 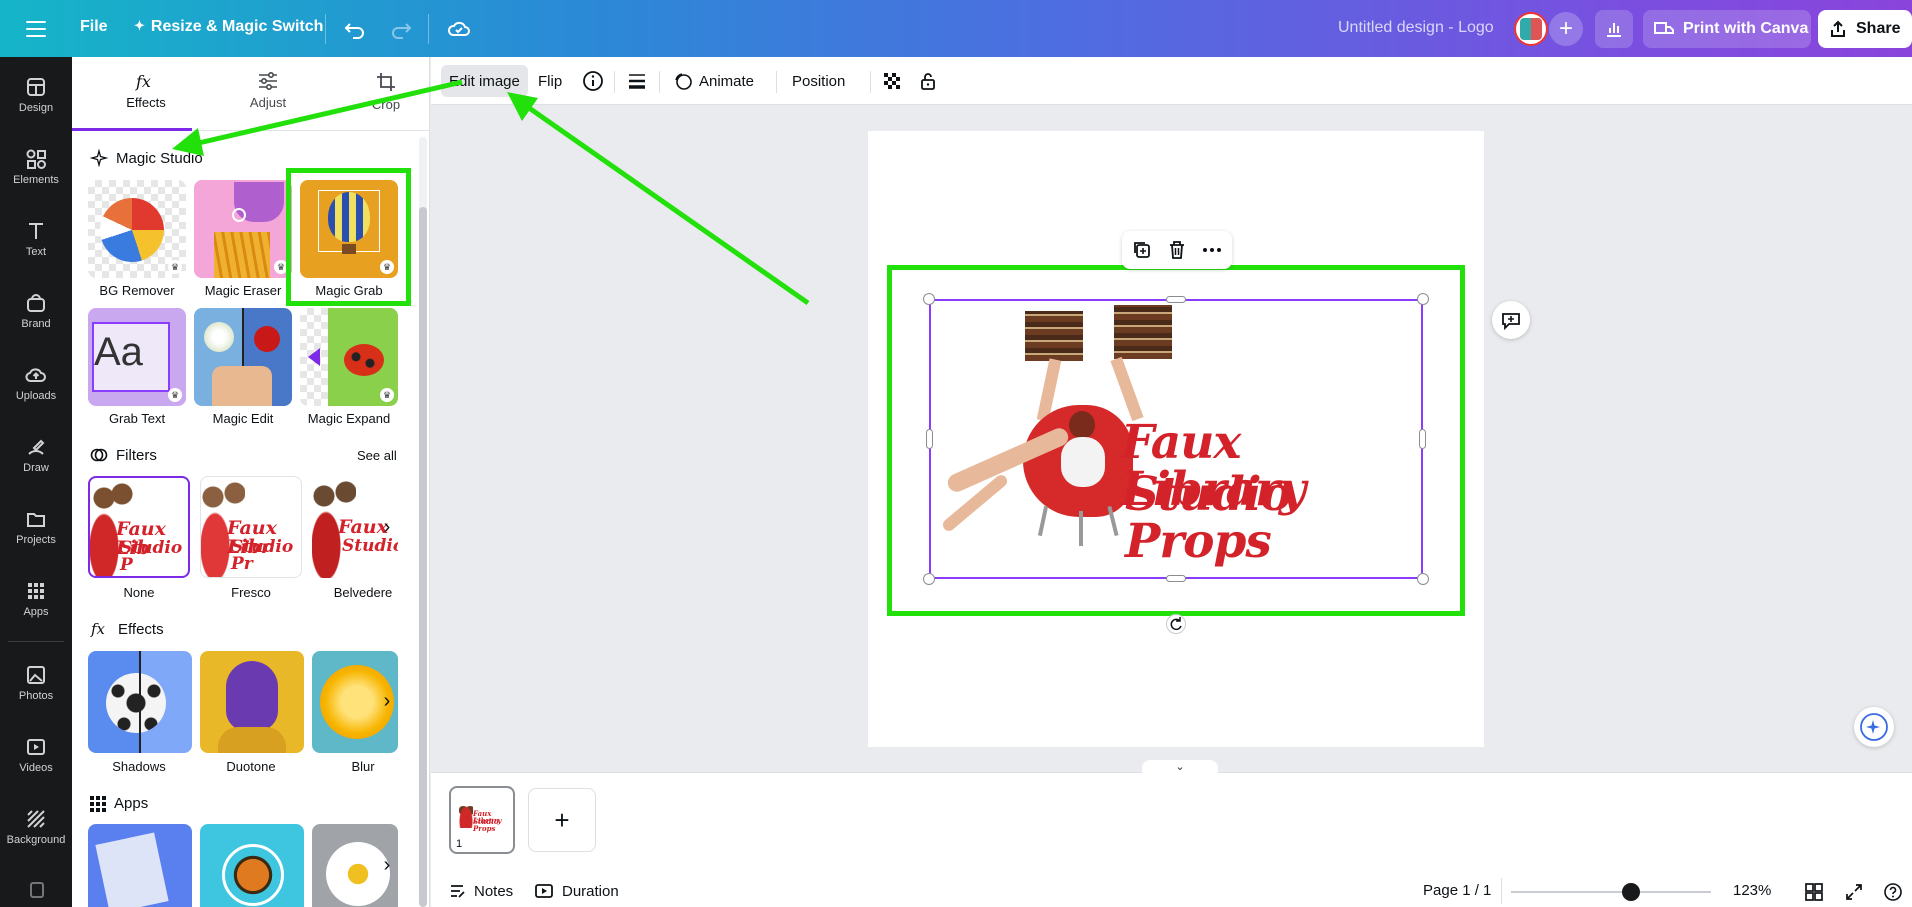 What do you see at coordinates (370, 546) in the screenshot?
I see `mini-logo-line2: Studio` at bounding box center [370, 546].